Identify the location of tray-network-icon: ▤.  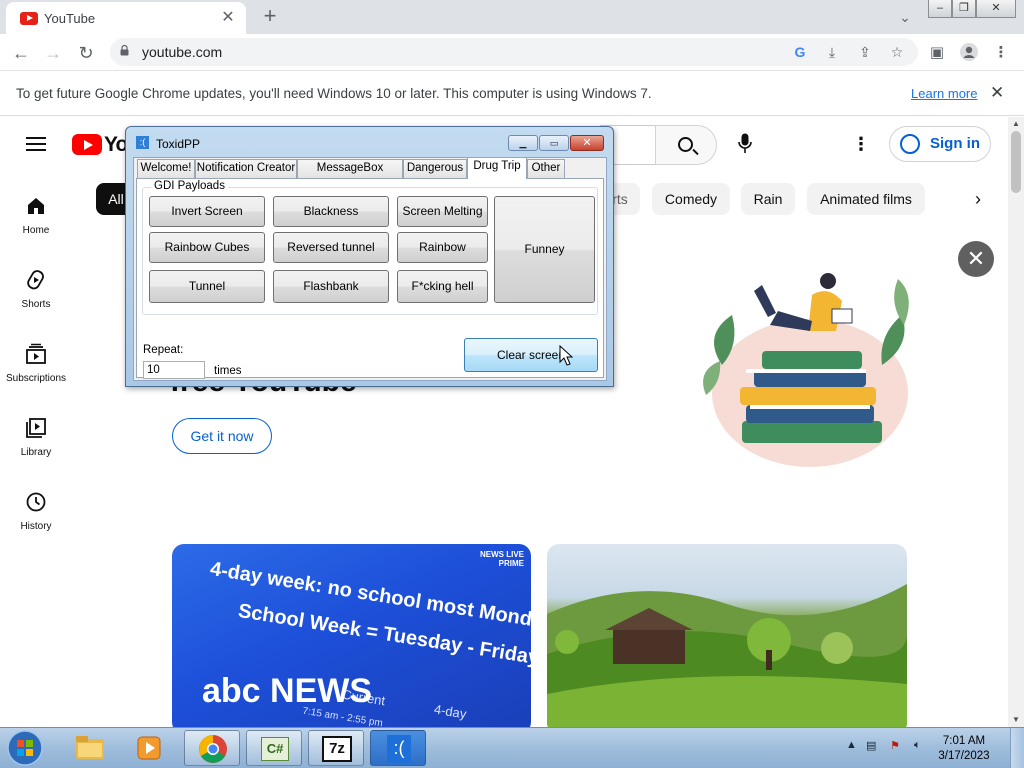
(871, 745).